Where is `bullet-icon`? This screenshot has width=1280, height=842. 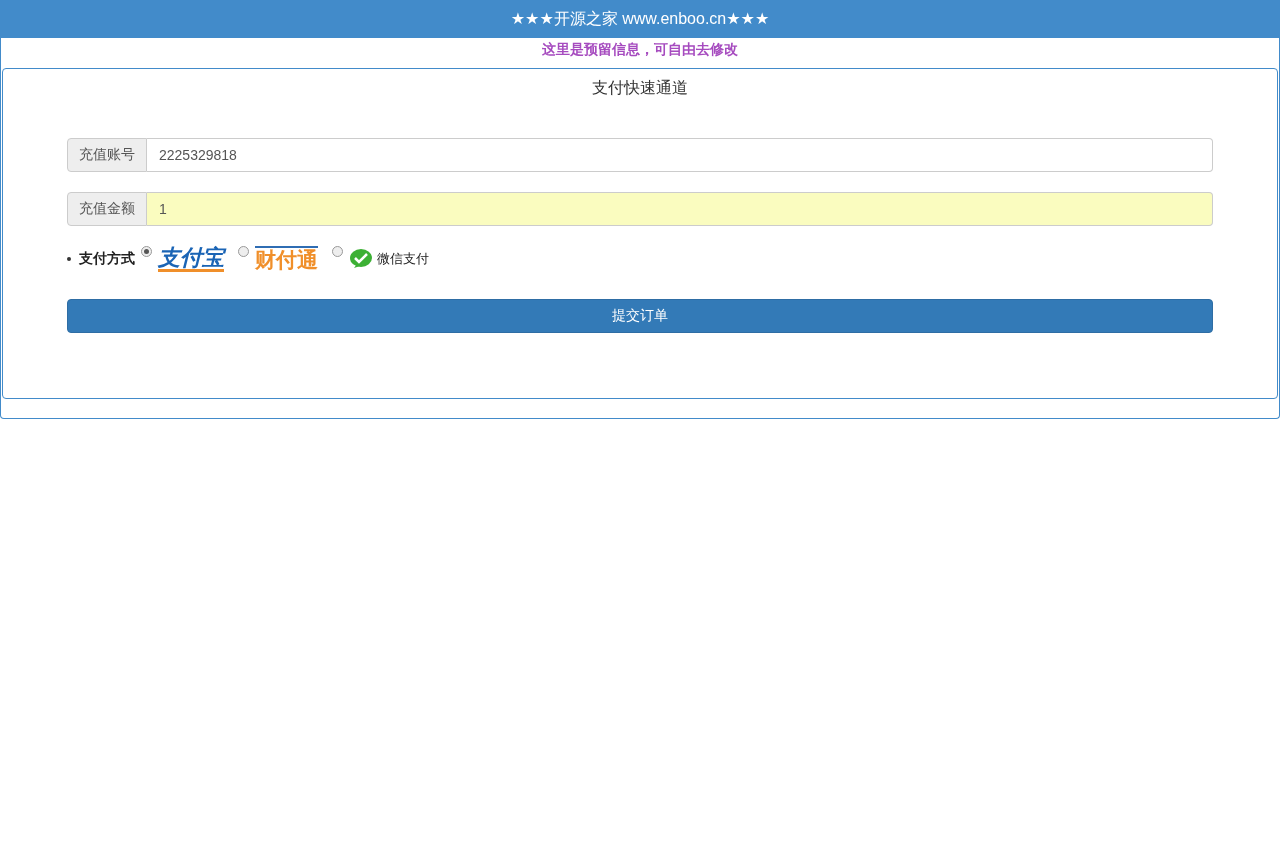 bullet-icon is located at coordinates (69, 259).